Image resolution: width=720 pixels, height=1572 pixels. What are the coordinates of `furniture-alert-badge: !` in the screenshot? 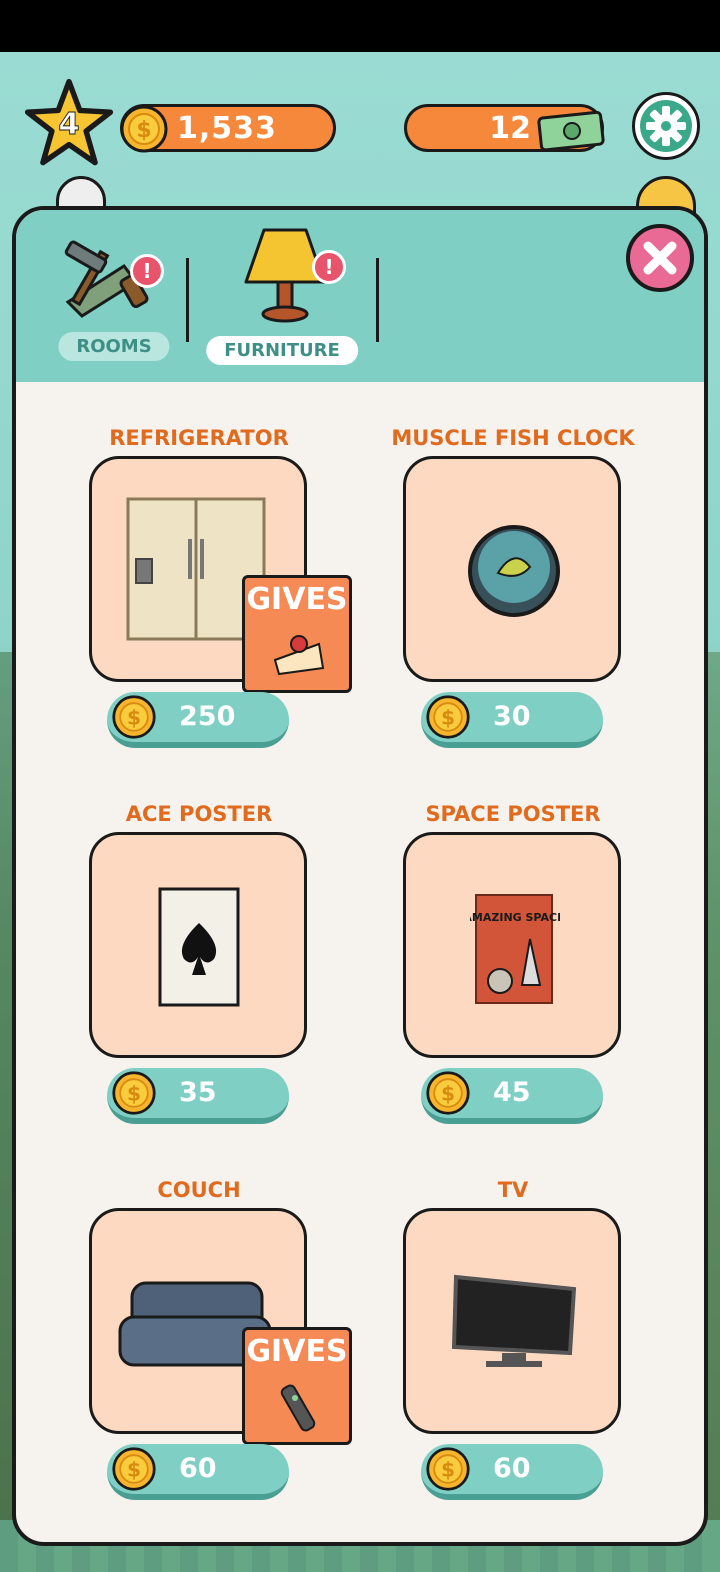 It's located at (329, 267).